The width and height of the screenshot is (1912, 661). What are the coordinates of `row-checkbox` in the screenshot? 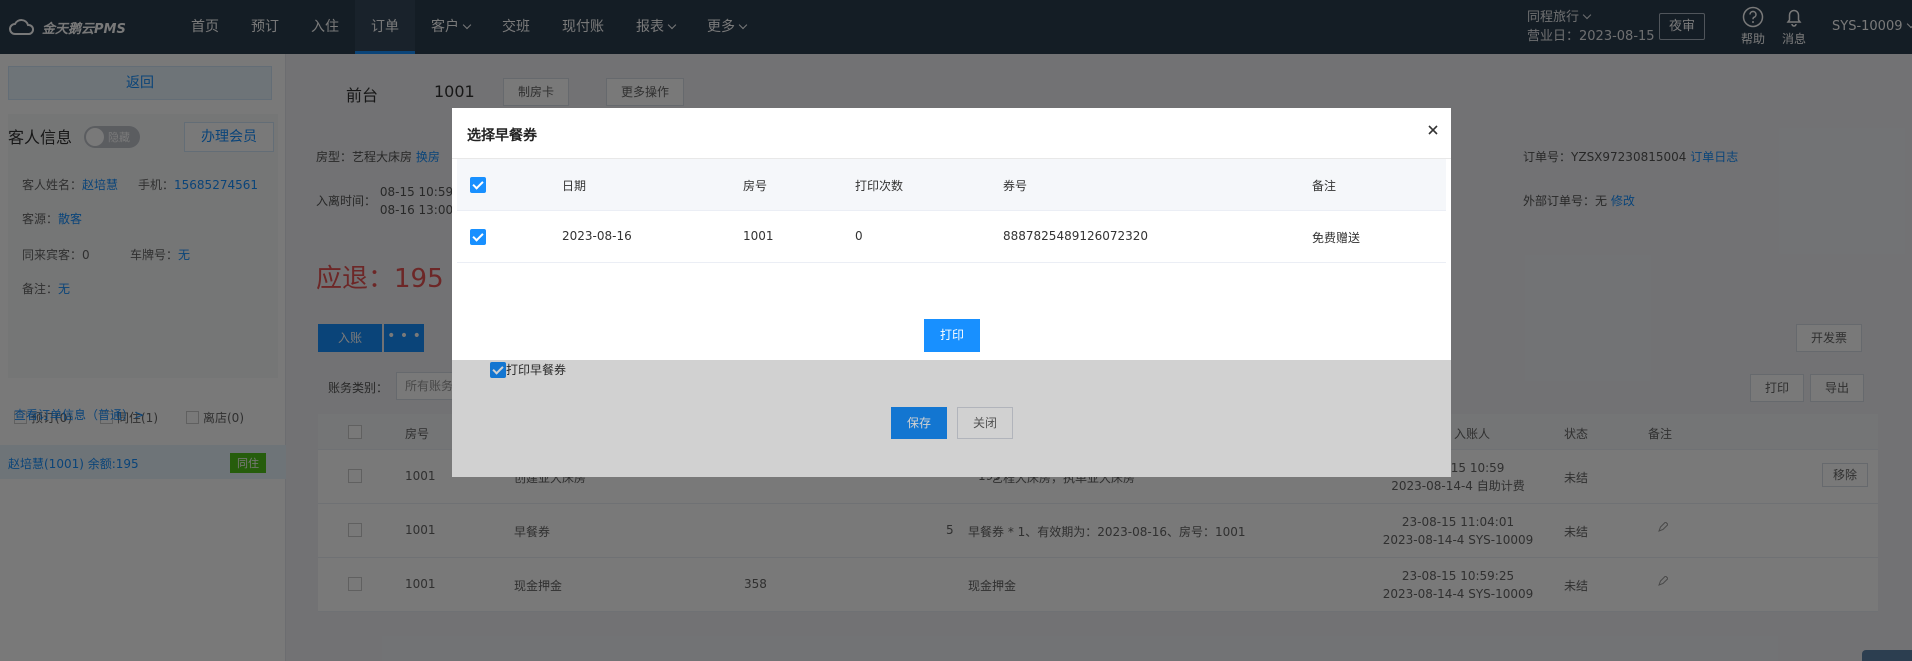 It's located at (478, 237).